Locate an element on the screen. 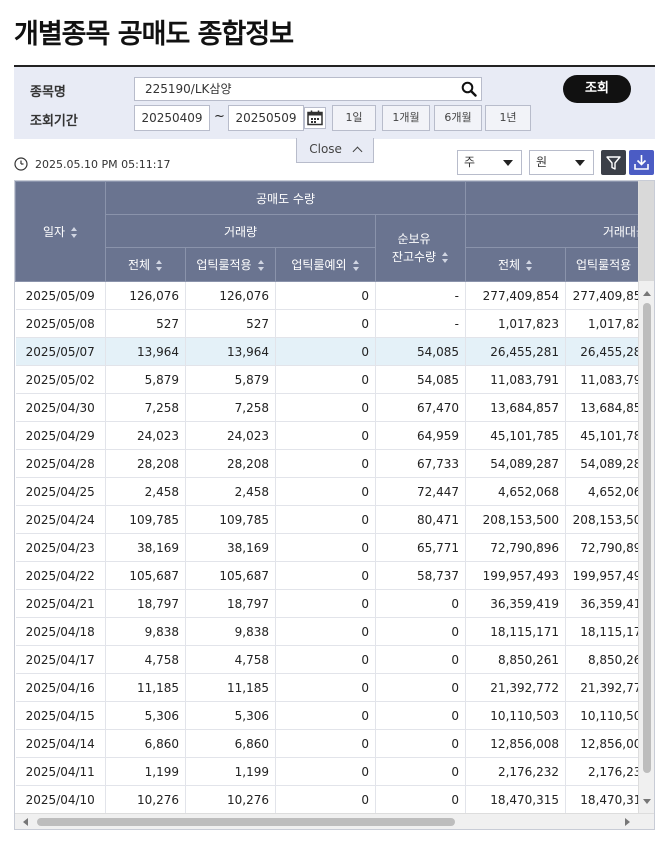 The image size is (665, 842). scroll-left-arrow-icon is located at coordinates (25, 822).